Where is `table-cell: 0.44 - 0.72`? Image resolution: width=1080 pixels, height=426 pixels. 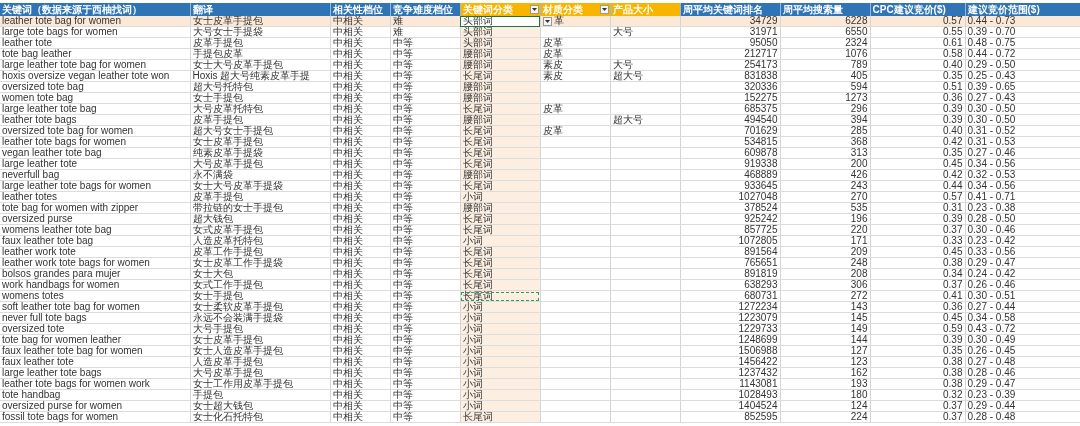
table-cell: 0.44 - 0.72 is located at coordinates (1022, 54).